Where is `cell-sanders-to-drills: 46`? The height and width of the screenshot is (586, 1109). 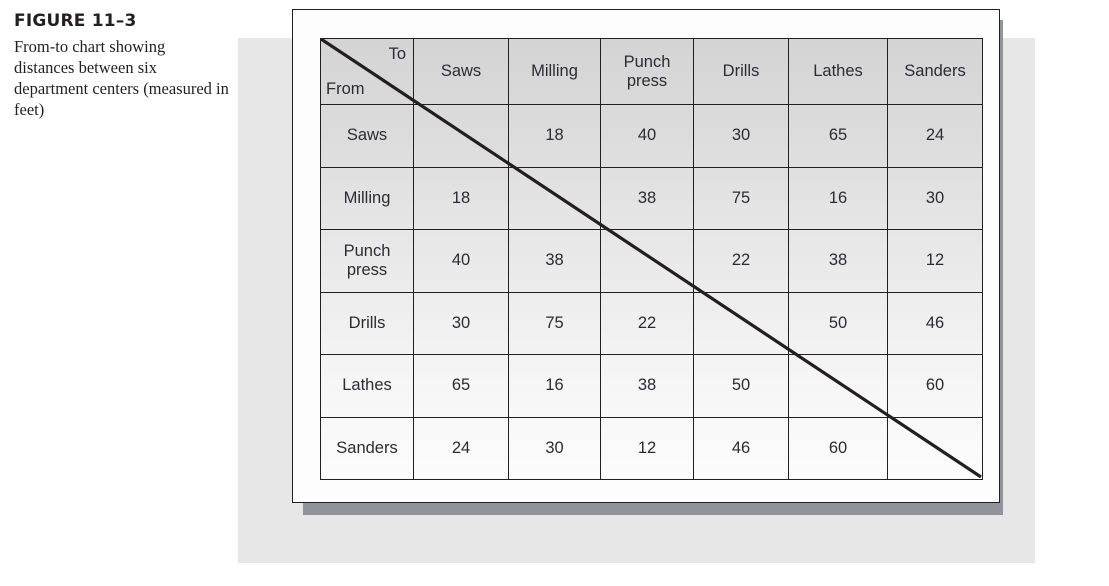
cell-sanders-to-drills: 46 is located at coordinates (741, 448).